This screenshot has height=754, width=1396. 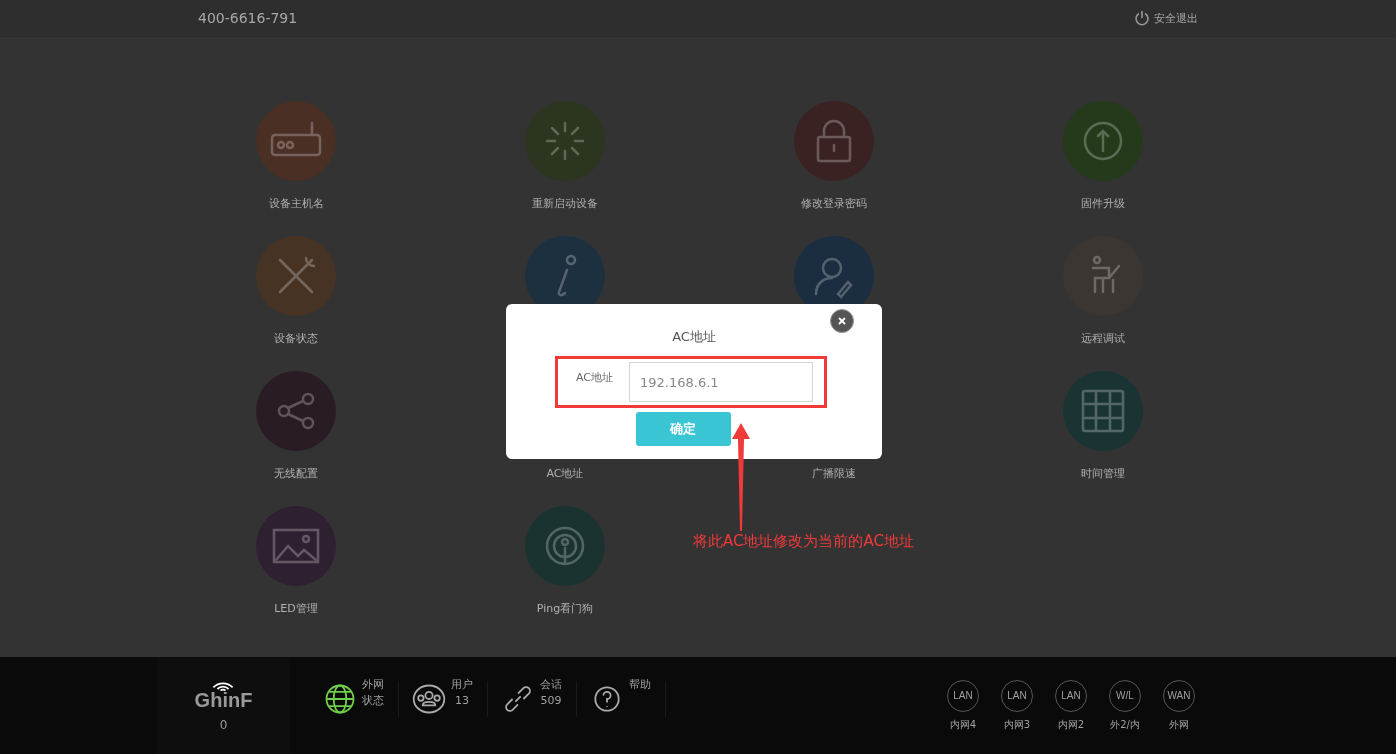 I want to click on logout-link: 安全退出, so click(x=1166, y=18).